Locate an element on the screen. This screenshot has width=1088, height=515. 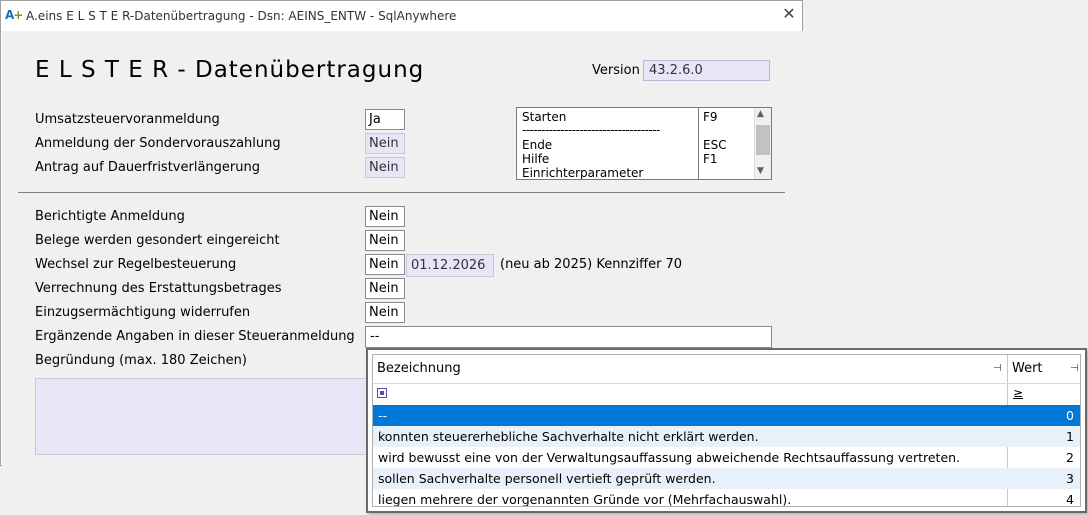
list-item-value: 1 is located at coordinates (1070, 436).